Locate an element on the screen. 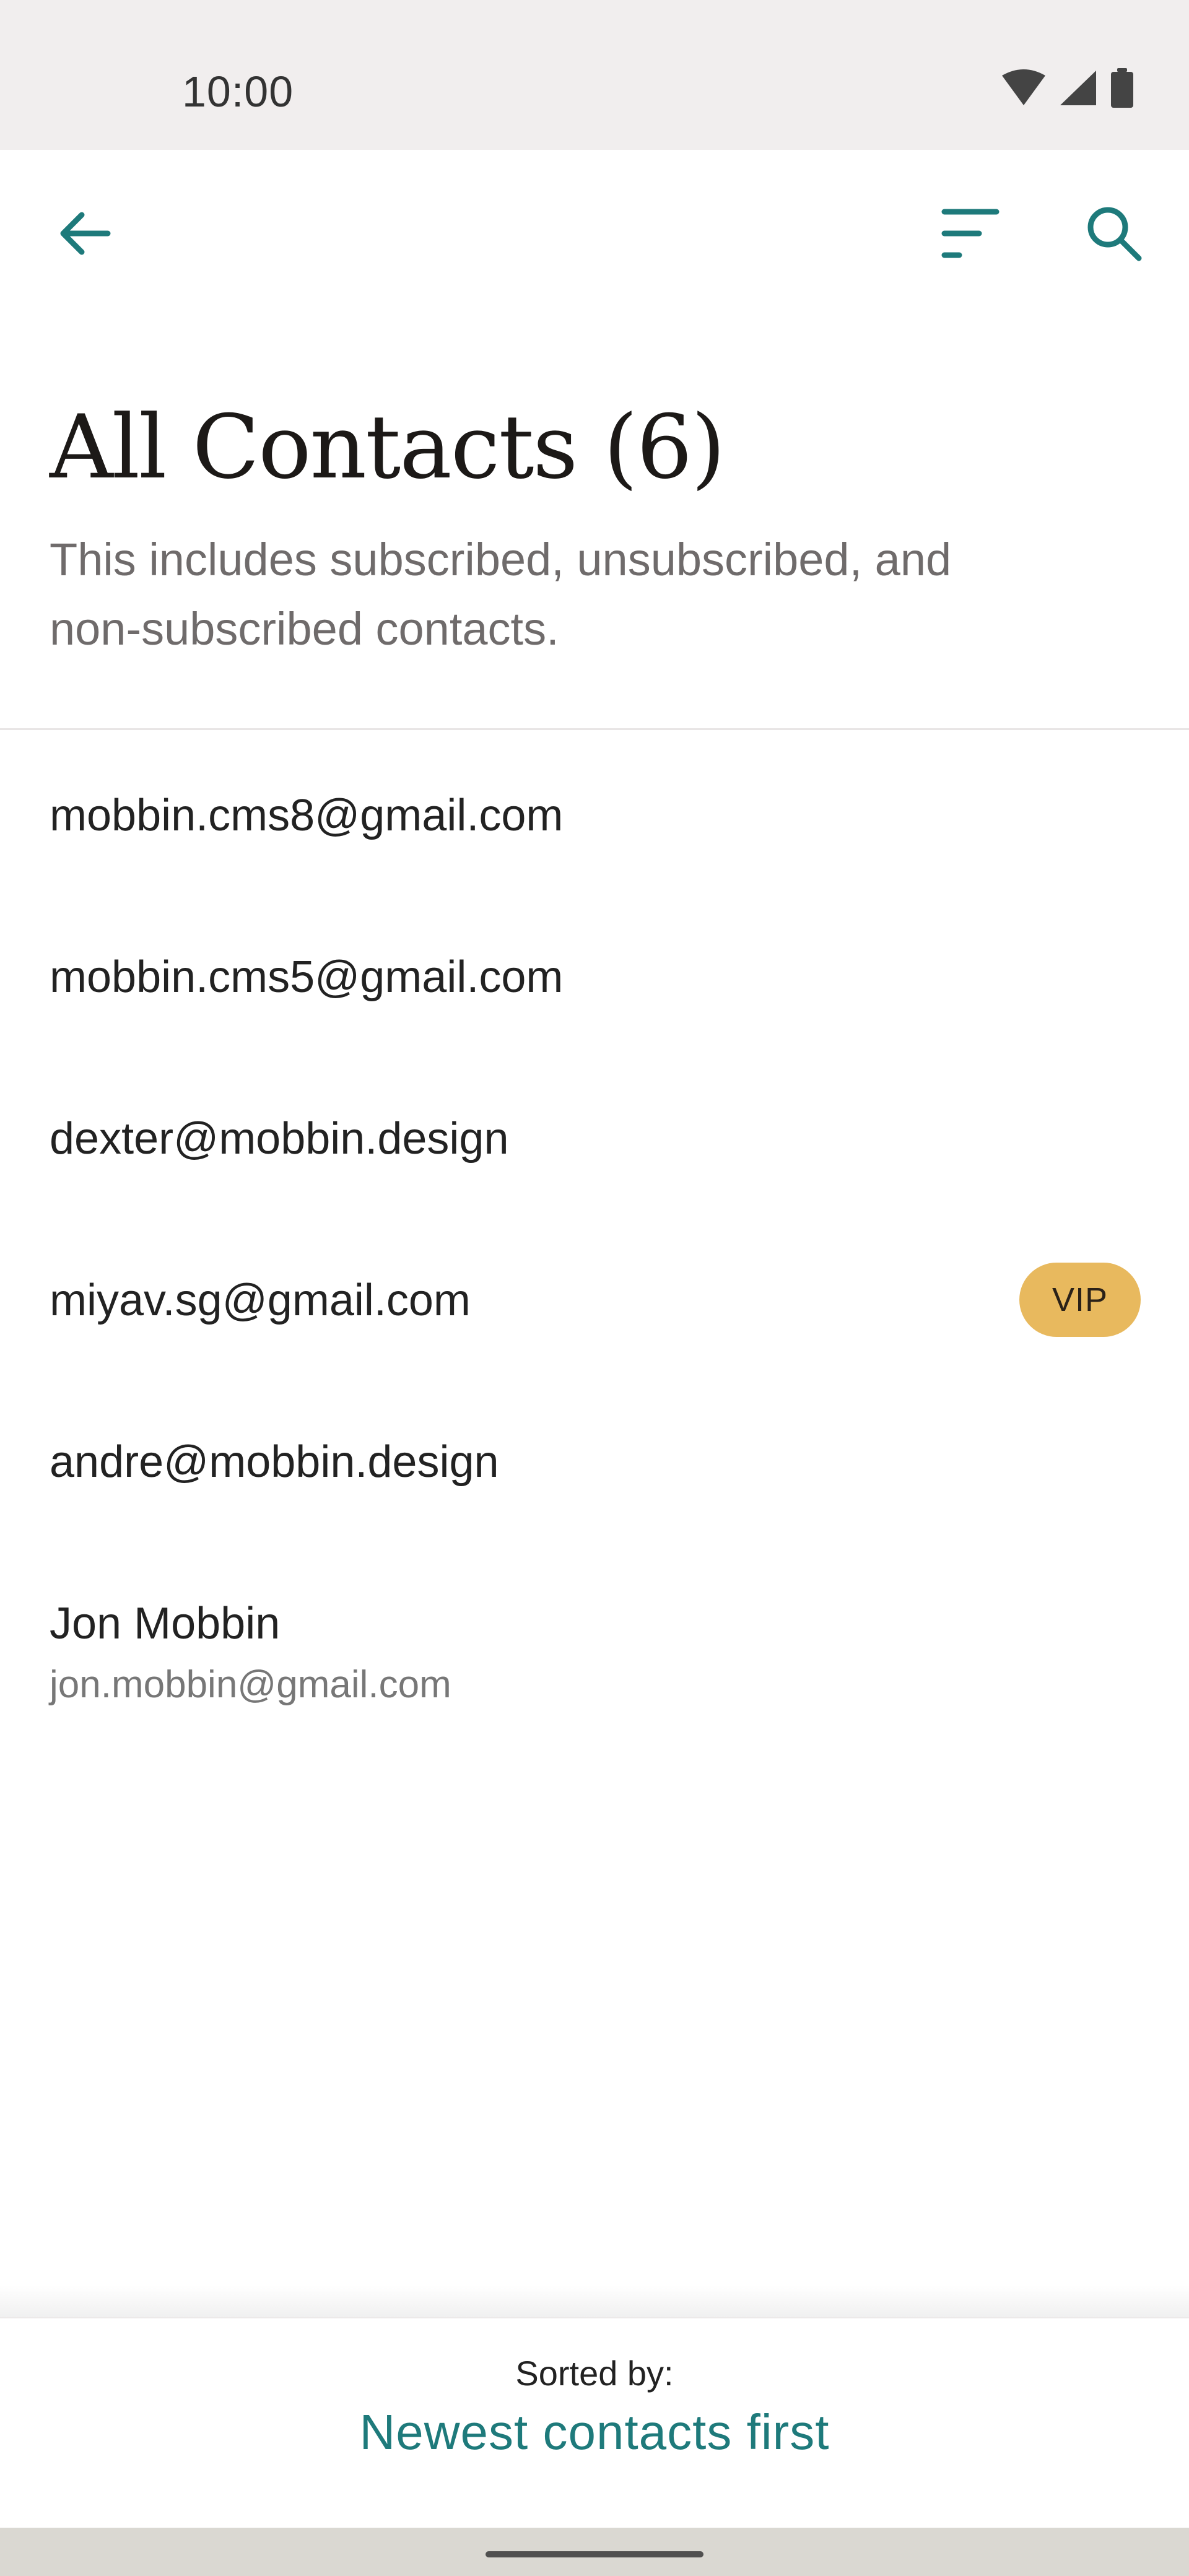 Image resolution: width=1189 pixels, height=2576 pixels. search-icon is located at coordinates (1114, 235).